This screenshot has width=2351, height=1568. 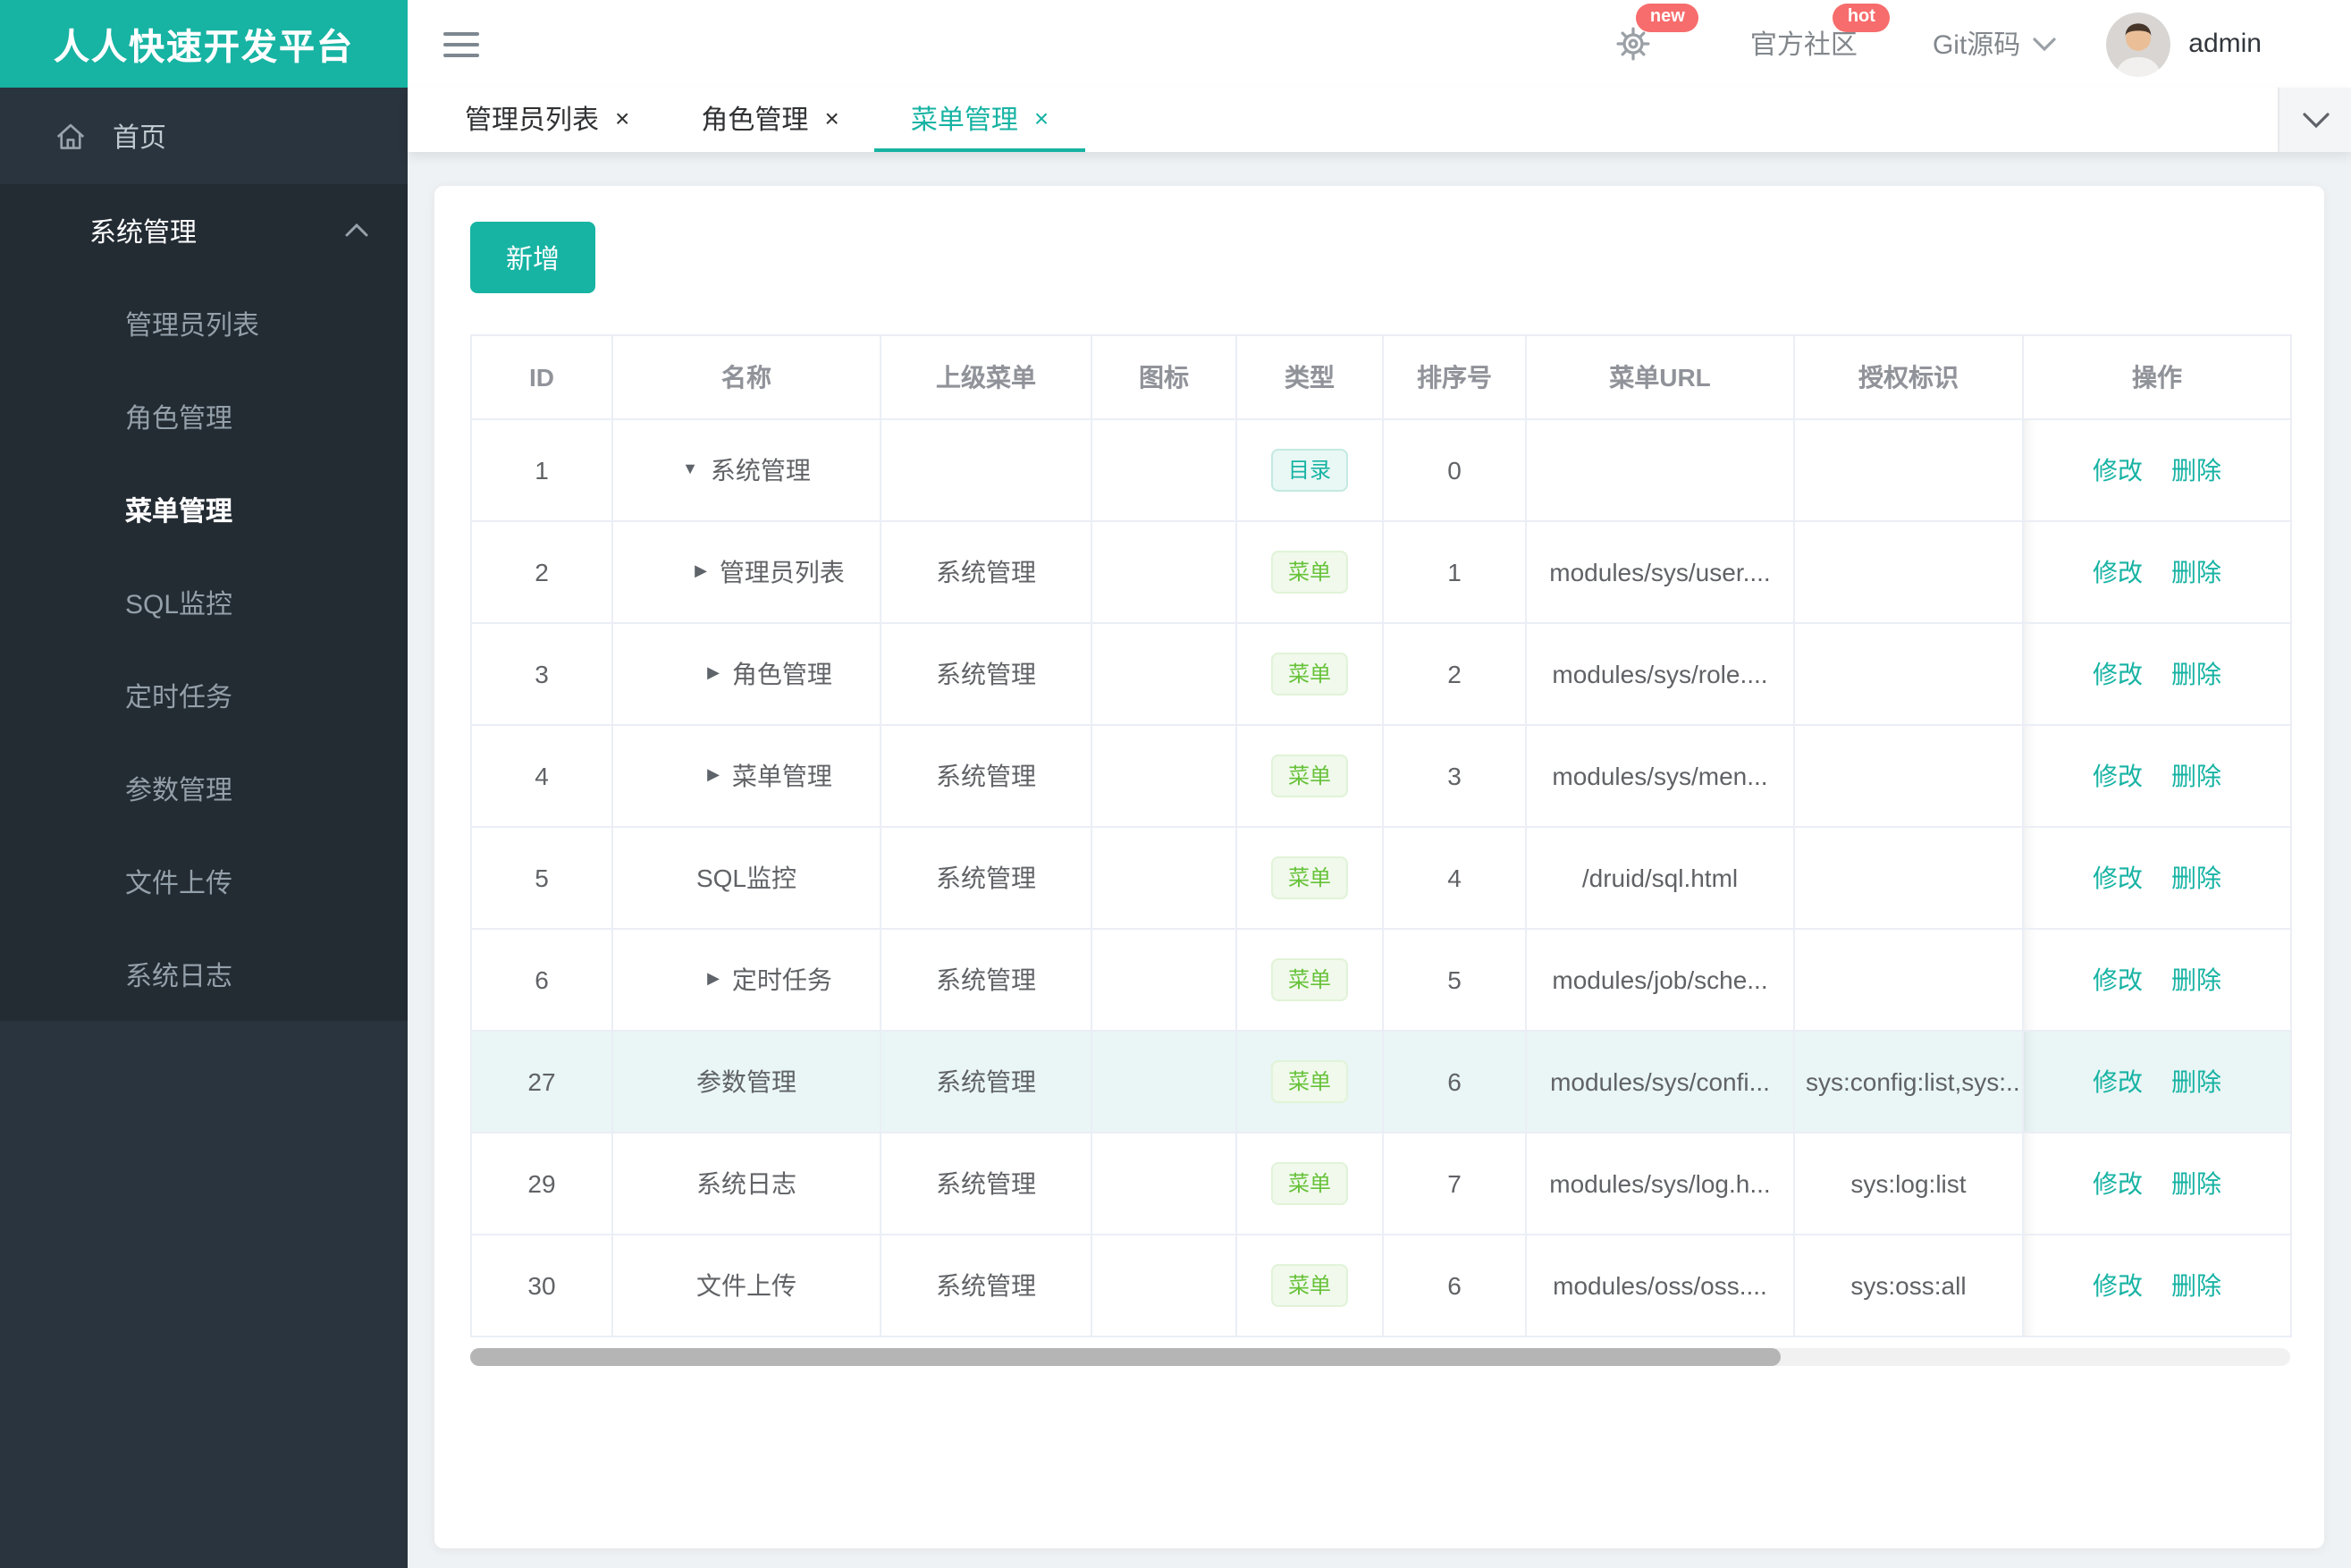 I want to click on new-badge: new, so click(x=1667, y=18).